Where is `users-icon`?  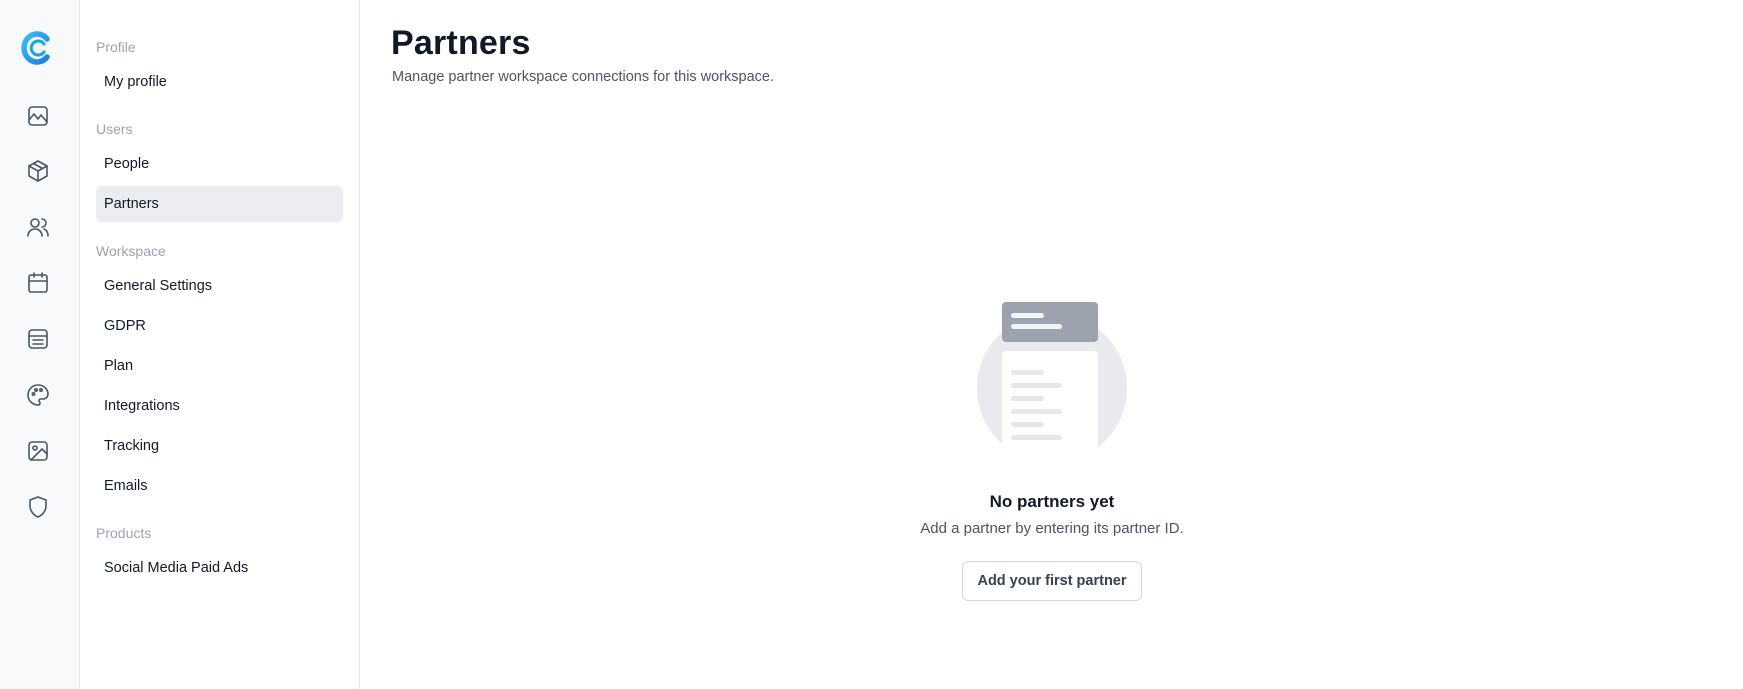 users-icon is located at coordinates (38, 227).